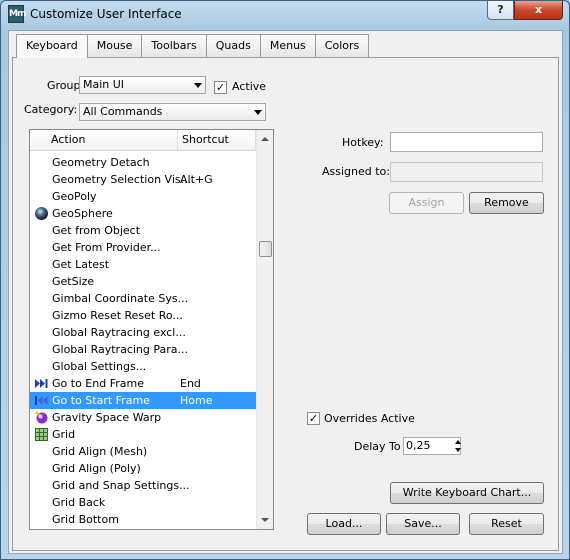 The height and width of the screenshot is (560, 570). Describe the element at coordinates (106, 14) in the screenshot. I see `window-title: Customize User Interface` at that location.